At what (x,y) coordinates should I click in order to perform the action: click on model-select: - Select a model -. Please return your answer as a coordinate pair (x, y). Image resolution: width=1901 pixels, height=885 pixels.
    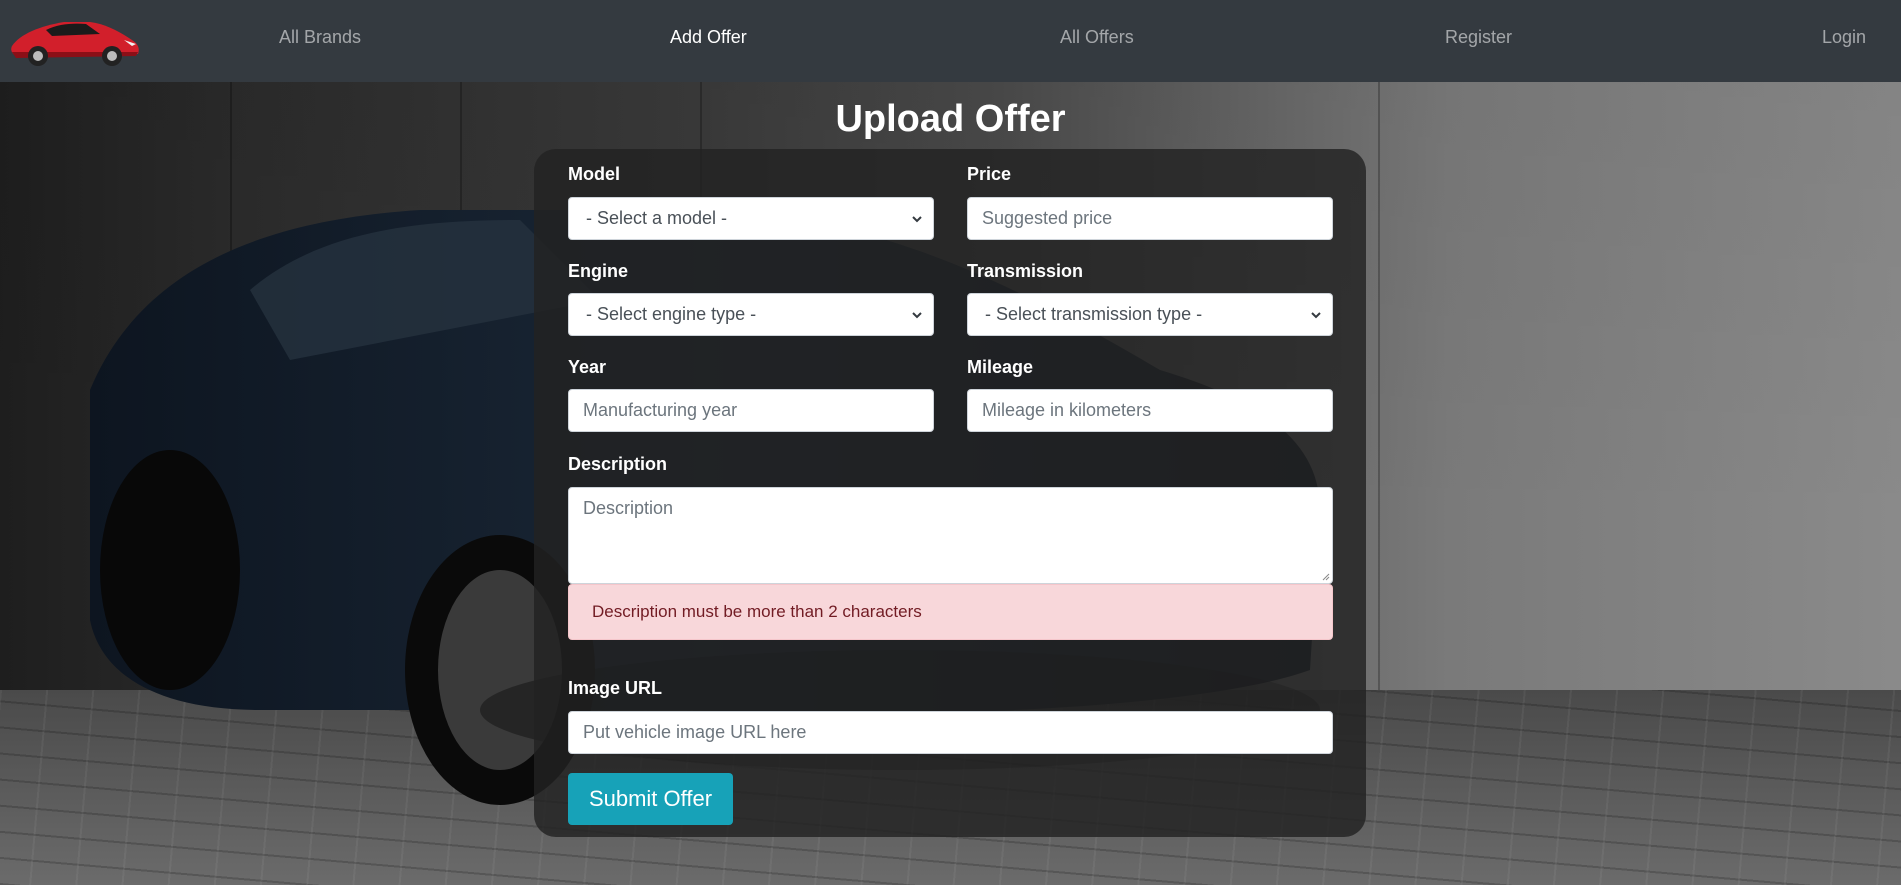
    Looking at the image, I should click on (751, 218).